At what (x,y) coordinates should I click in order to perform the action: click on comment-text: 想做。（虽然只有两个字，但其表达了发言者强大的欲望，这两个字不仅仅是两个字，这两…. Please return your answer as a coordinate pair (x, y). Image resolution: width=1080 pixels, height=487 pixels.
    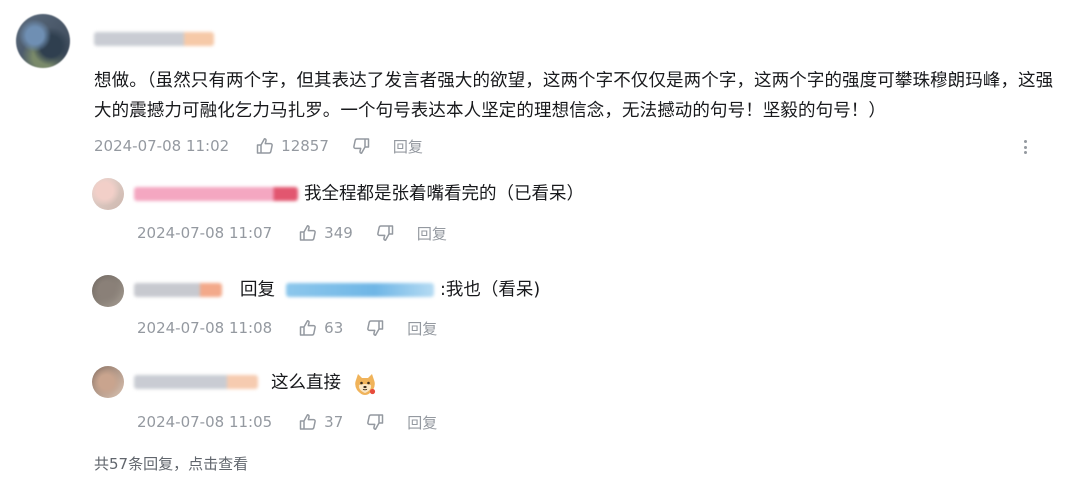
    Looking at the image, I should click on (574, 96).